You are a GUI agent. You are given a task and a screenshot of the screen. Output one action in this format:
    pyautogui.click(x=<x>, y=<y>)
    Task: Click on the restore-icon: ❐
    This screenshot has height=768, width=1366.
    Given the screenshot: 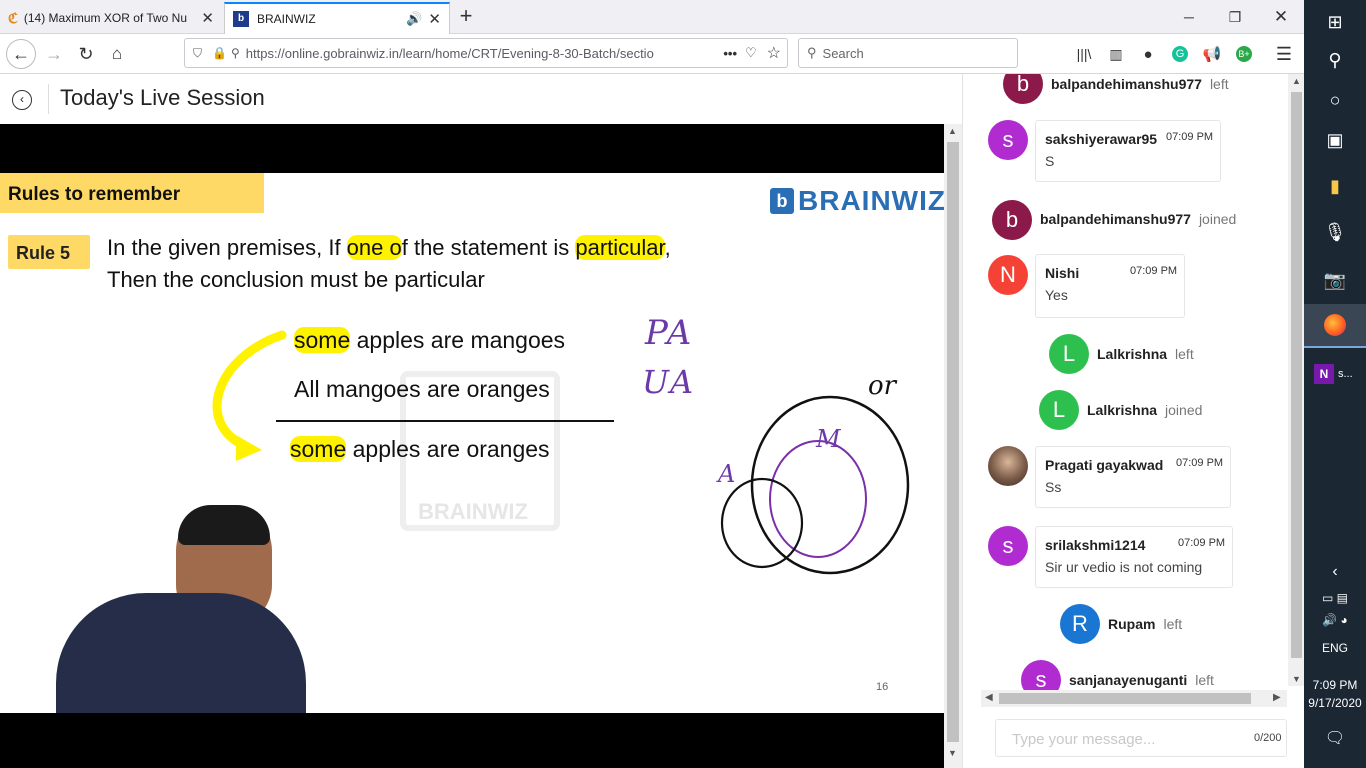 What is the action you would take?
    pyautogui.click(x=1235, y=17)
    